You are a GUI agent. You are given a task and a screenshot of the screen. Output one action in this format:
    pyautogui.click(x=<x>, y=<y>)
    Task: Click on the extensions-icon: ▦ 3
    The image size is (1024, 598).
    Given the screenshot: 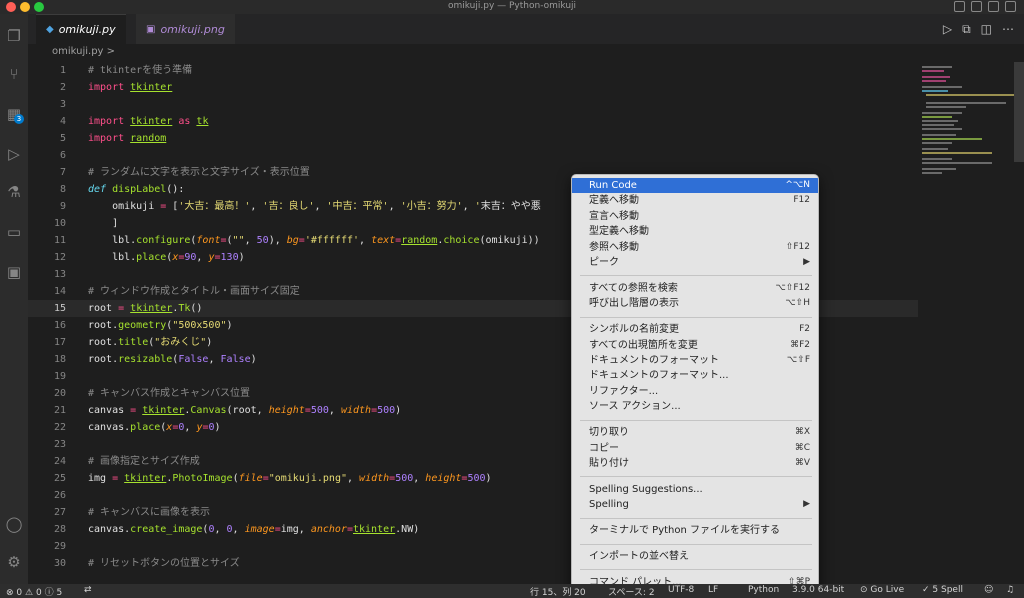 What is the action you would take?
    pyautogui.click(x=14, y=114)
    